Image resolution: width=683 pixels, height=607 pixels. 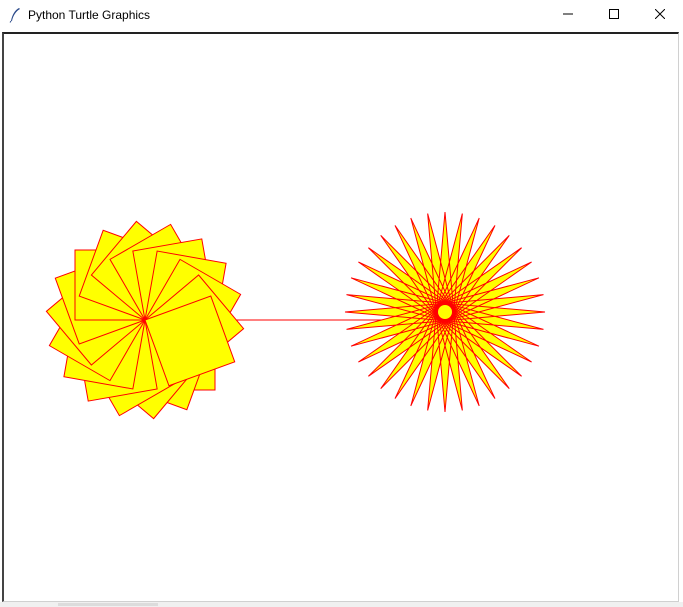 I want to click on minimize-icon, so click(x=568, y=15).